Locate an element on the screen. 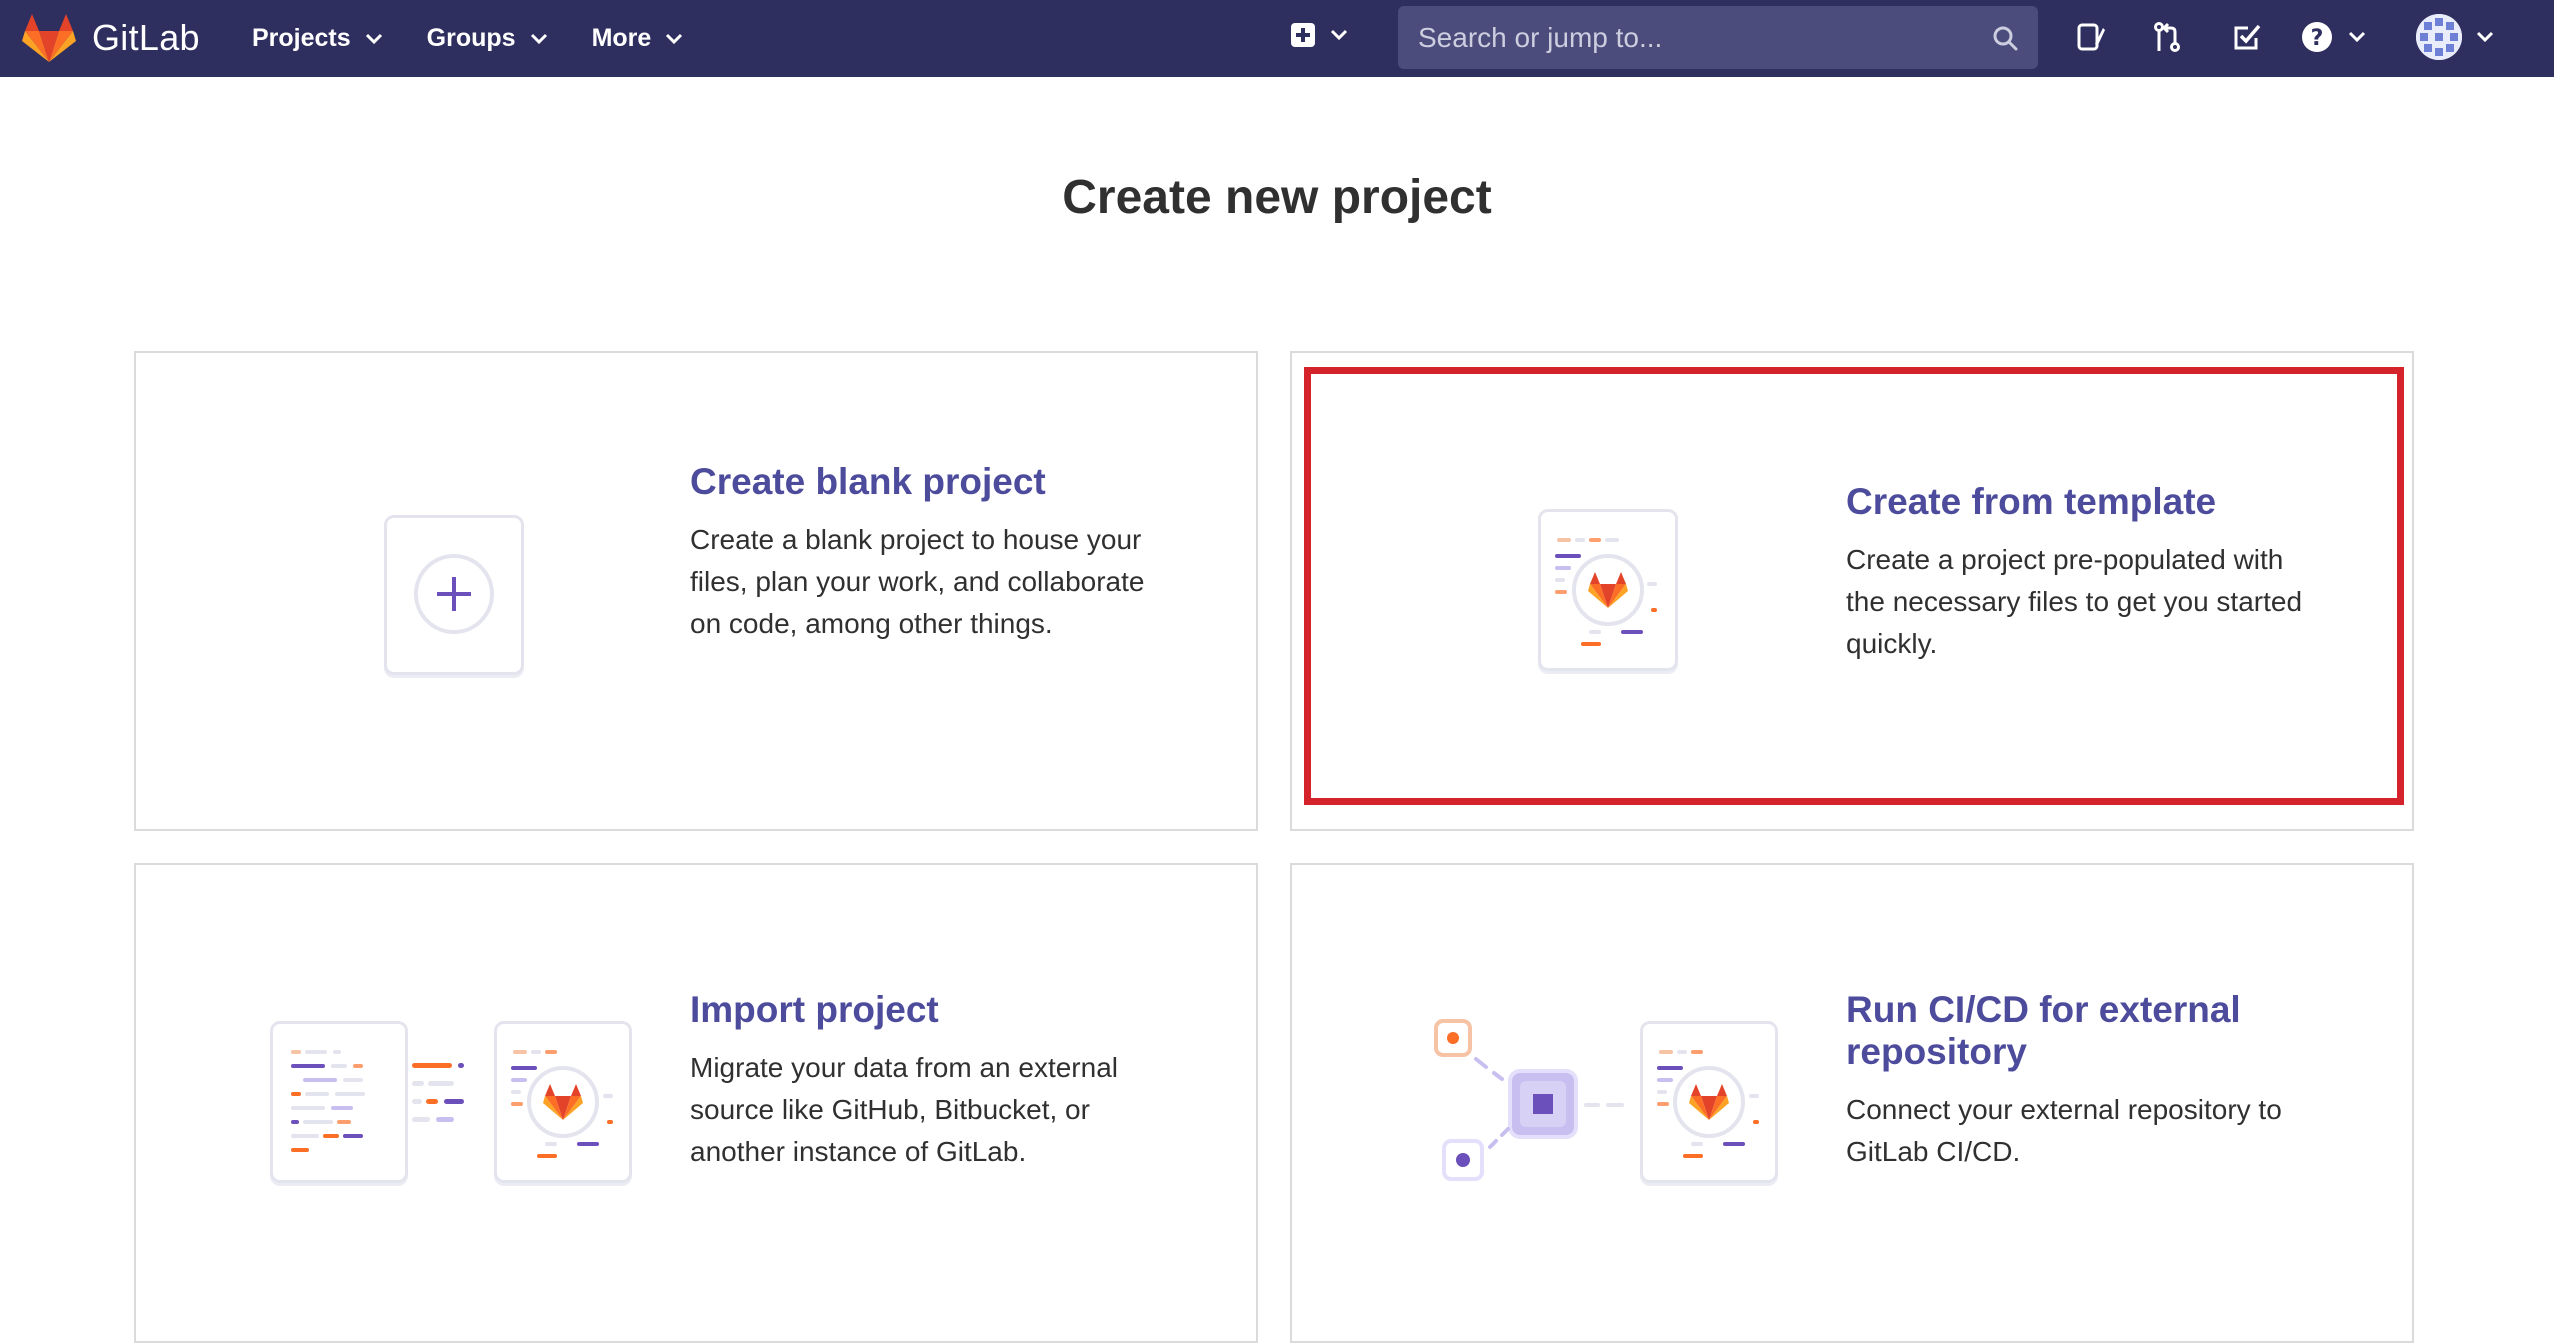 Image resolution: width=2554 pixels, height=1344 pixels. gitlab-brand: GitLab is located at coordinates (111, 38).